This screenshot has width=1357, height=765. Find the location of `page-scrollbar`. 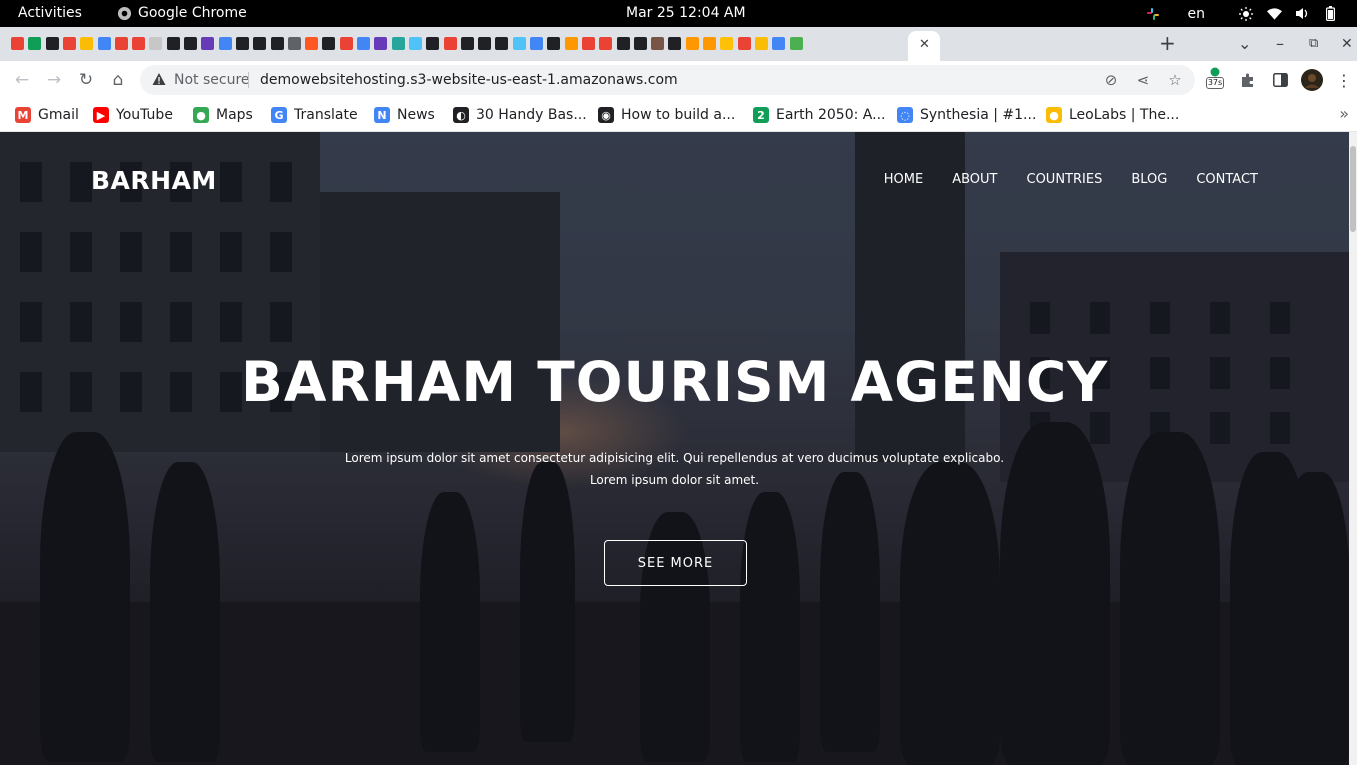

page-scrollbar is located at coordinates (1353, 448).